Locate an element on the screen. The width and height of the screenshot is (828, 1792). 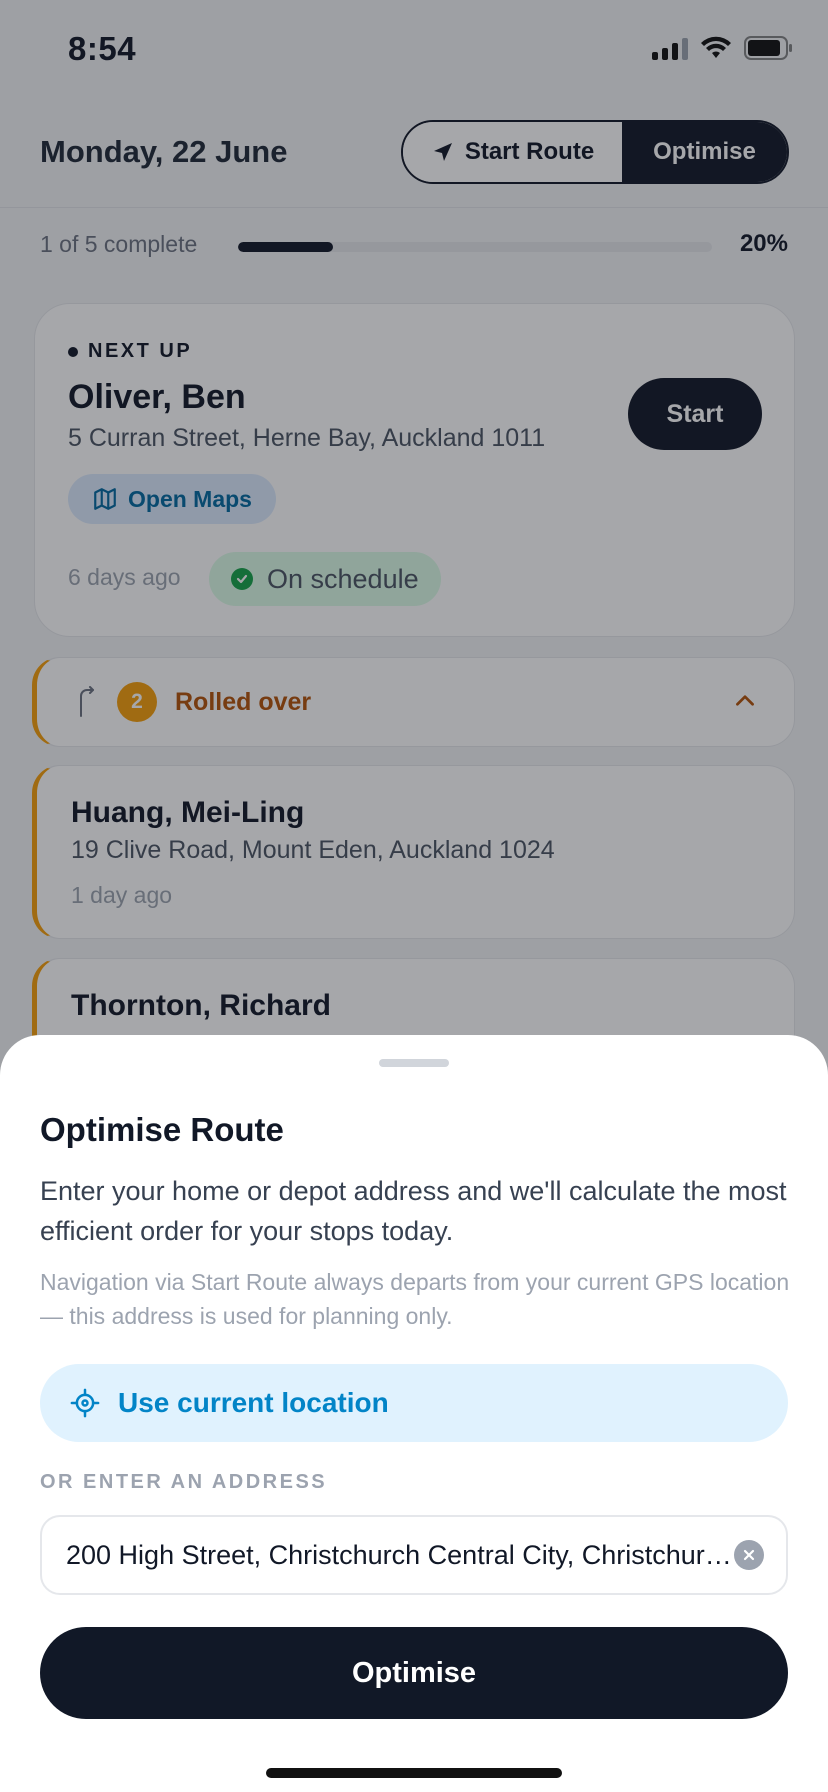
address-field is located at coordinates (414, 1555).